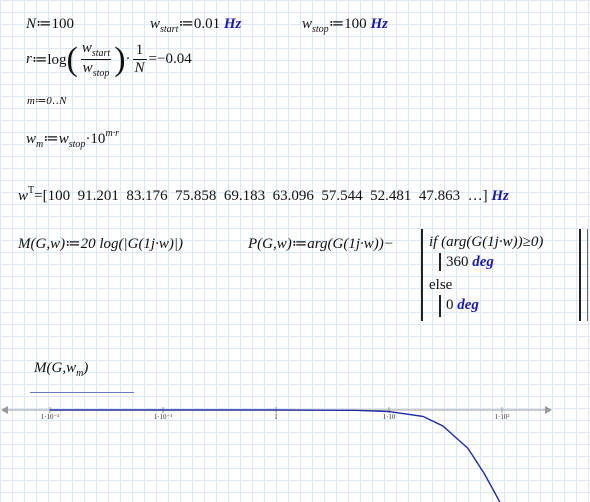 The width and height of the screenshot is (590, 502). I want to click on if-condition: if (arg(G(1j·w))≥0), so click(486, 242).